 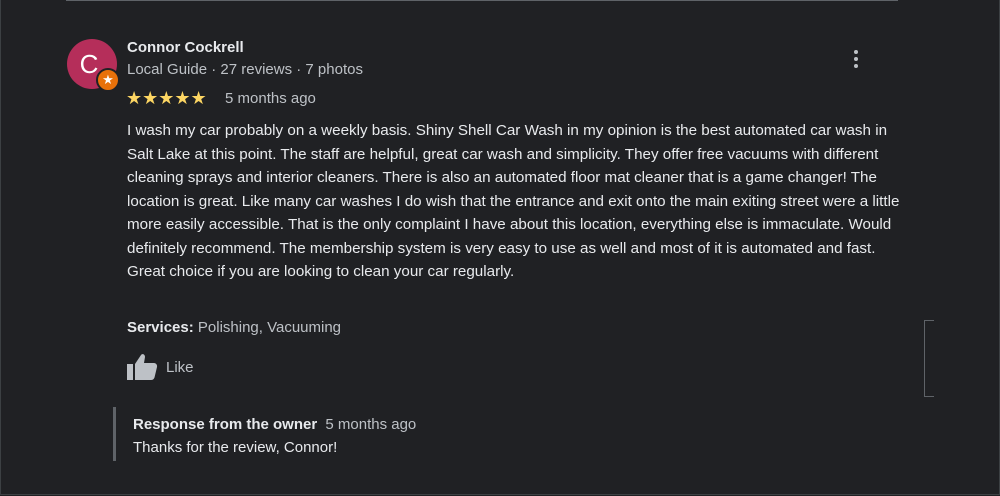 What do you see at coordinates (235, 447) in the screenshot?
I see `response-text: Thanks for the review, Connor!` at bounding box center [235, 447].